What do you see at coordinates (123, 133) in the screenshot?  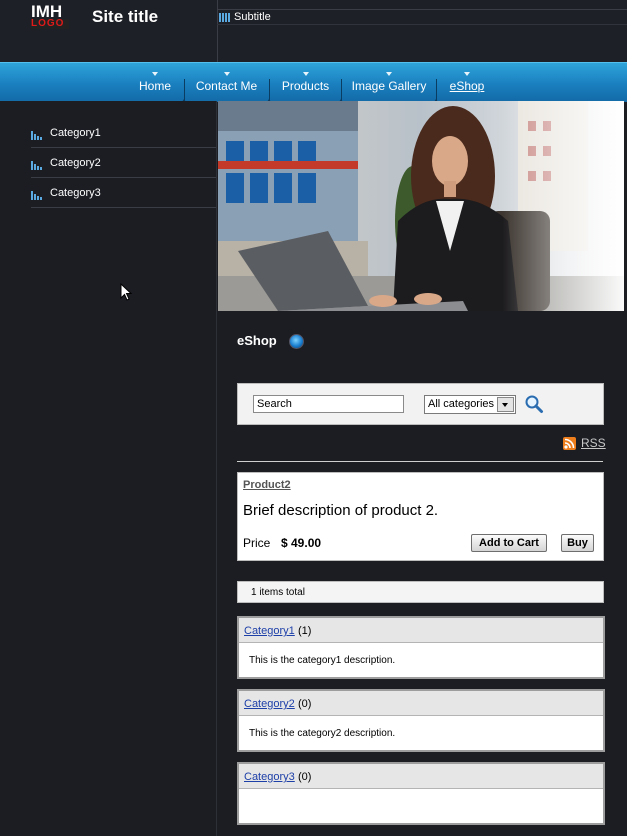 I see `sidebar-item-category1: Category1` at bounding box center [123, 133].